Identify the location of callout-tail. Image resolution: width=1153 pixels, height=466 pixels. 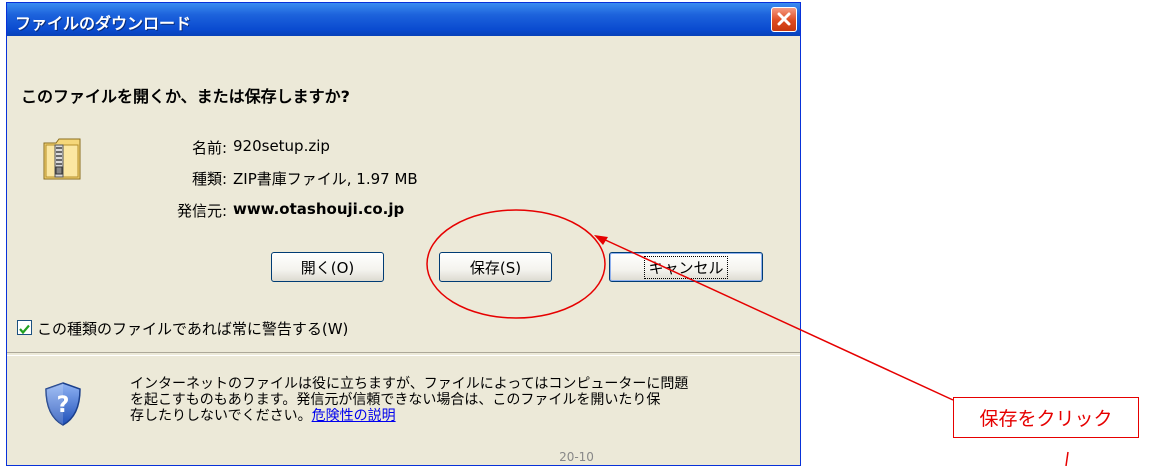
(1067, 458).